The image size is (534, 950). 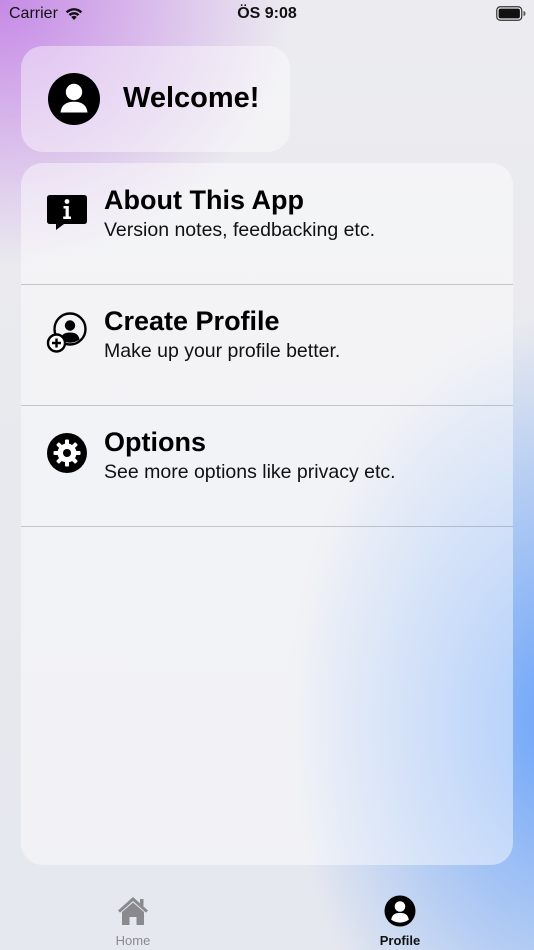 What do you see at coordinates (511, 13) in the screenshot?
I see `battery-icon` at bounding box center [511, 13].